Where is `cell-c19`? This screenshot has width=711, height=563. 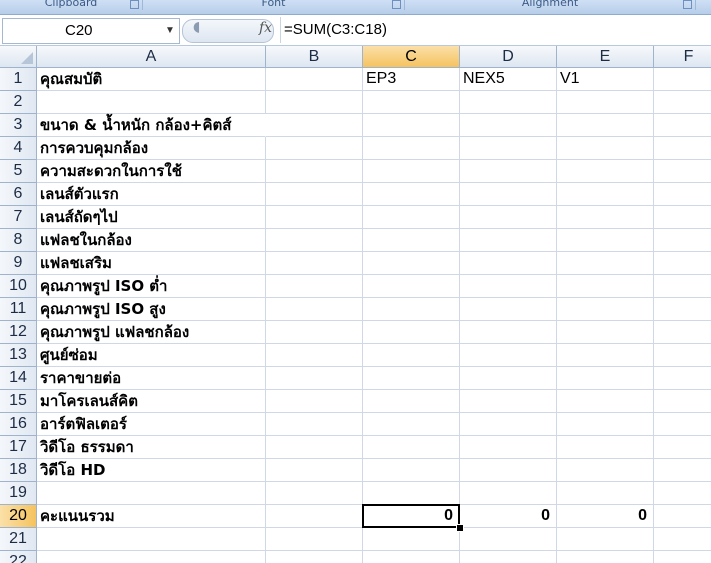
cell-c19 is located at coordinates (411, 493).